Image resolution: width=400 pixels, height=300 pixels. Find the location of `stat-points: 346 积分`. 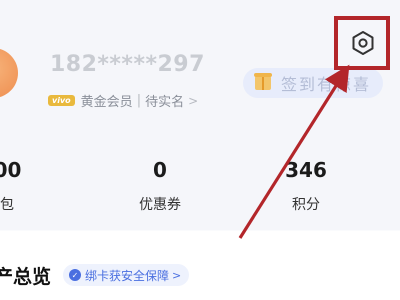

stat-points: 346 积分 is located at coordinates (306, 186).